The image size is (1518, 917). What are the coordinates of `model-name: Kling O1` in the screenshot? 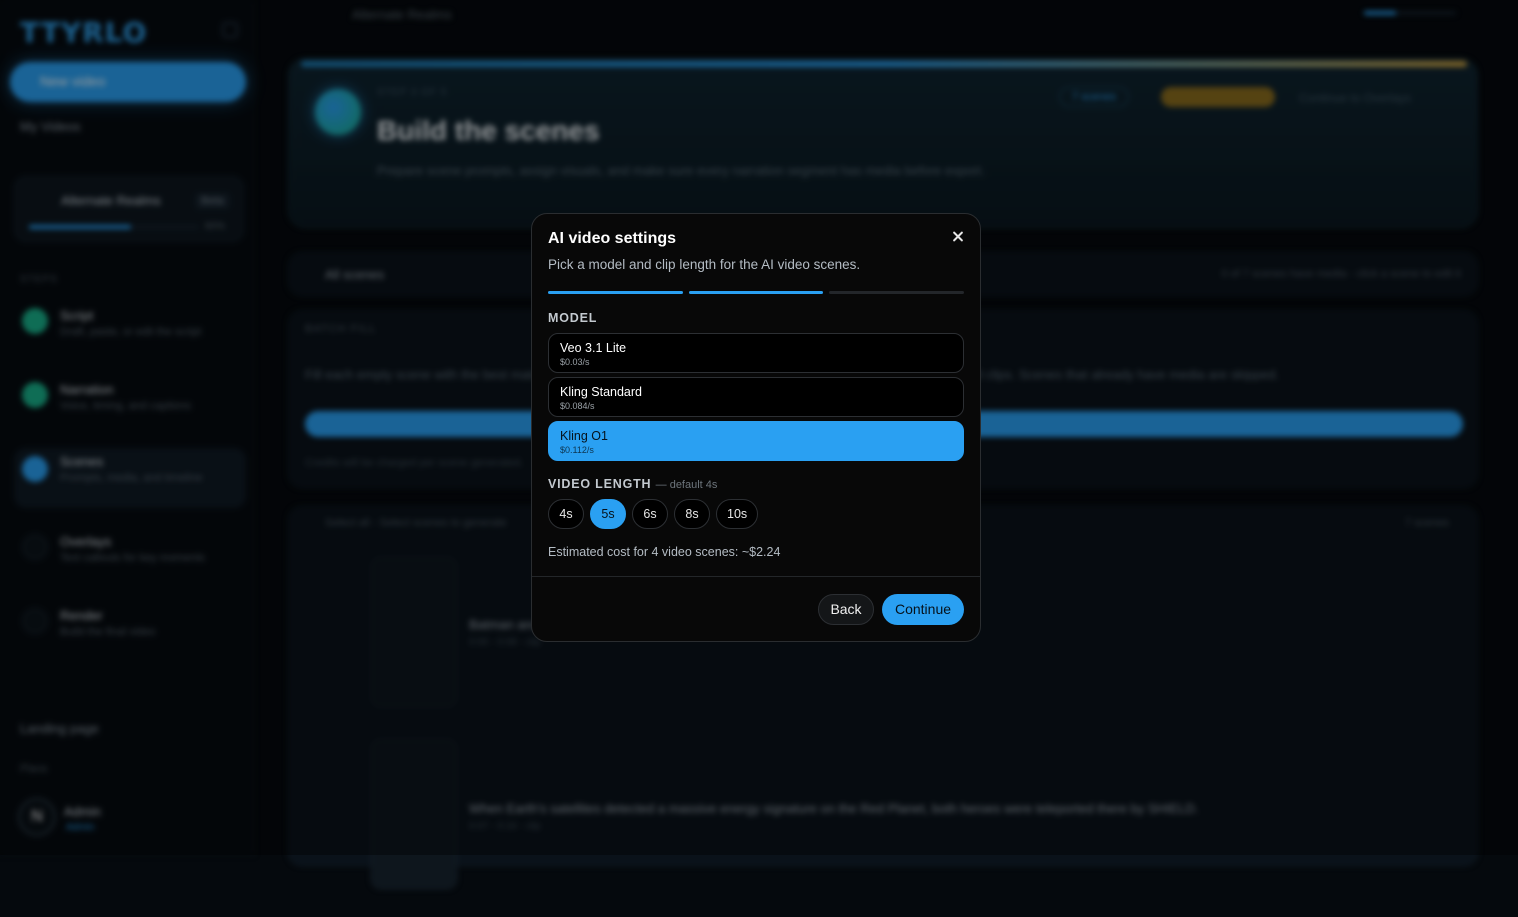 It's located at (584, 436).